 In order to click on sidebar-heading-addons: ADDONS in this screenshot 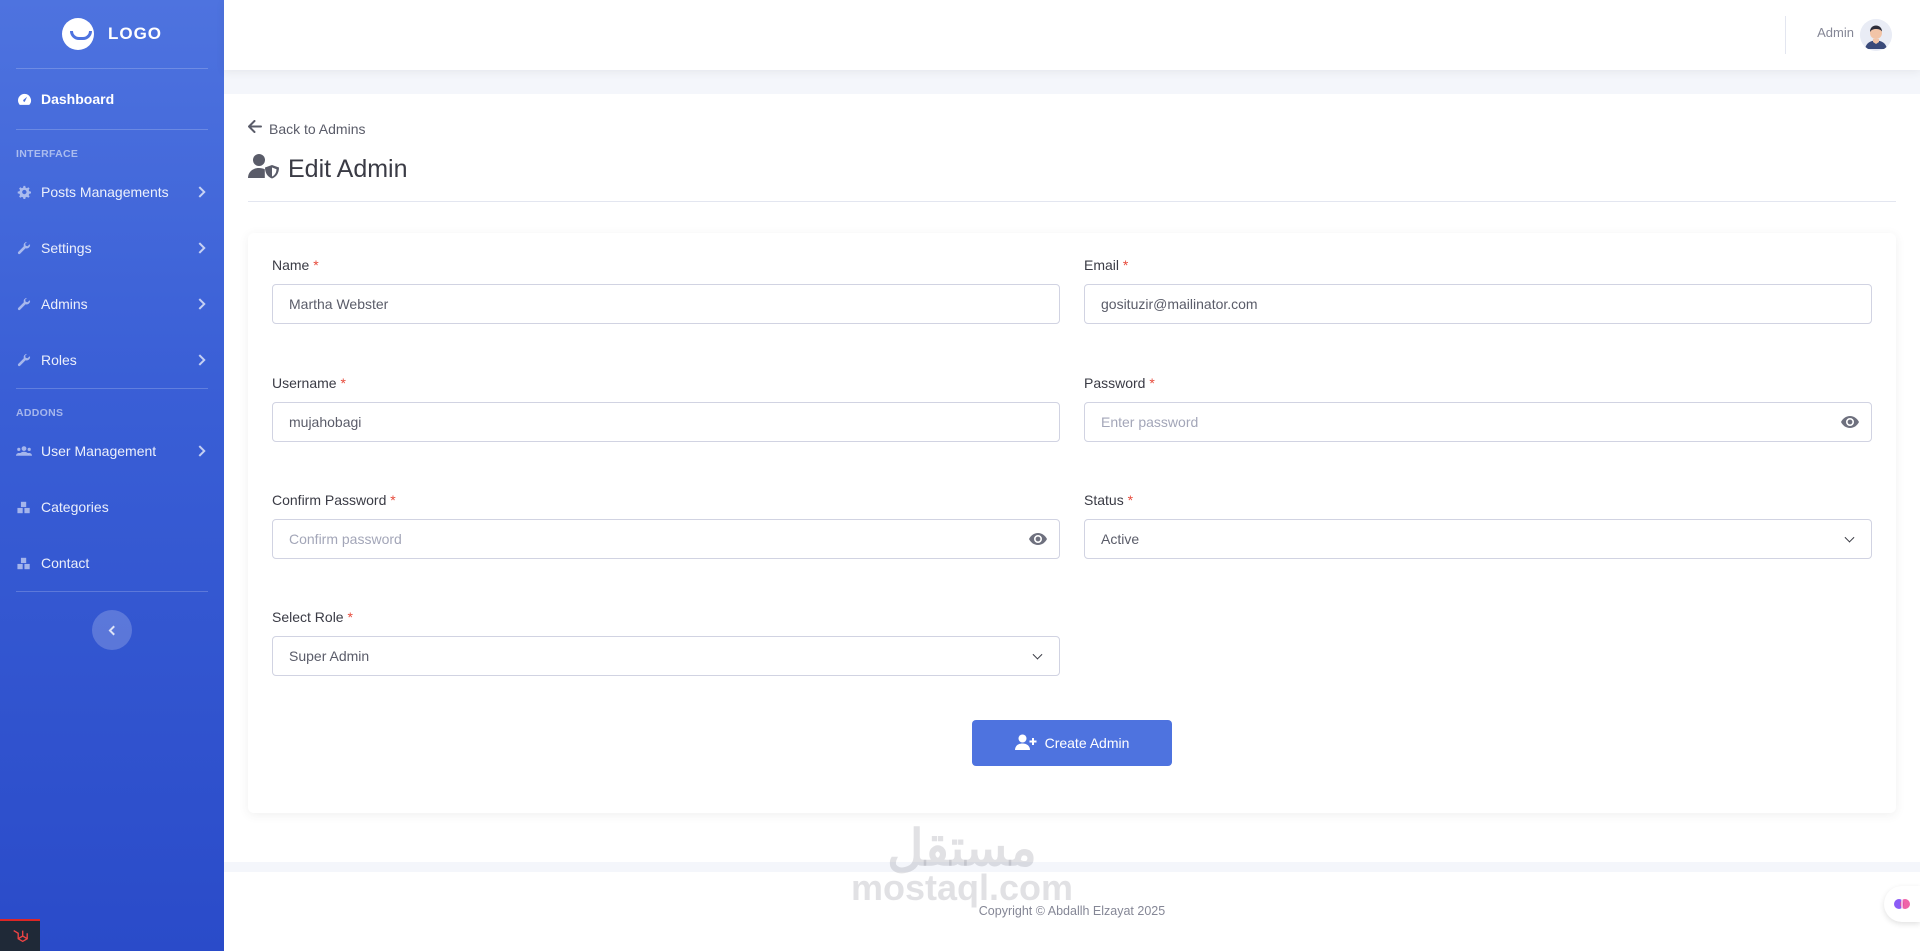, I will do `click(40, 413)`.